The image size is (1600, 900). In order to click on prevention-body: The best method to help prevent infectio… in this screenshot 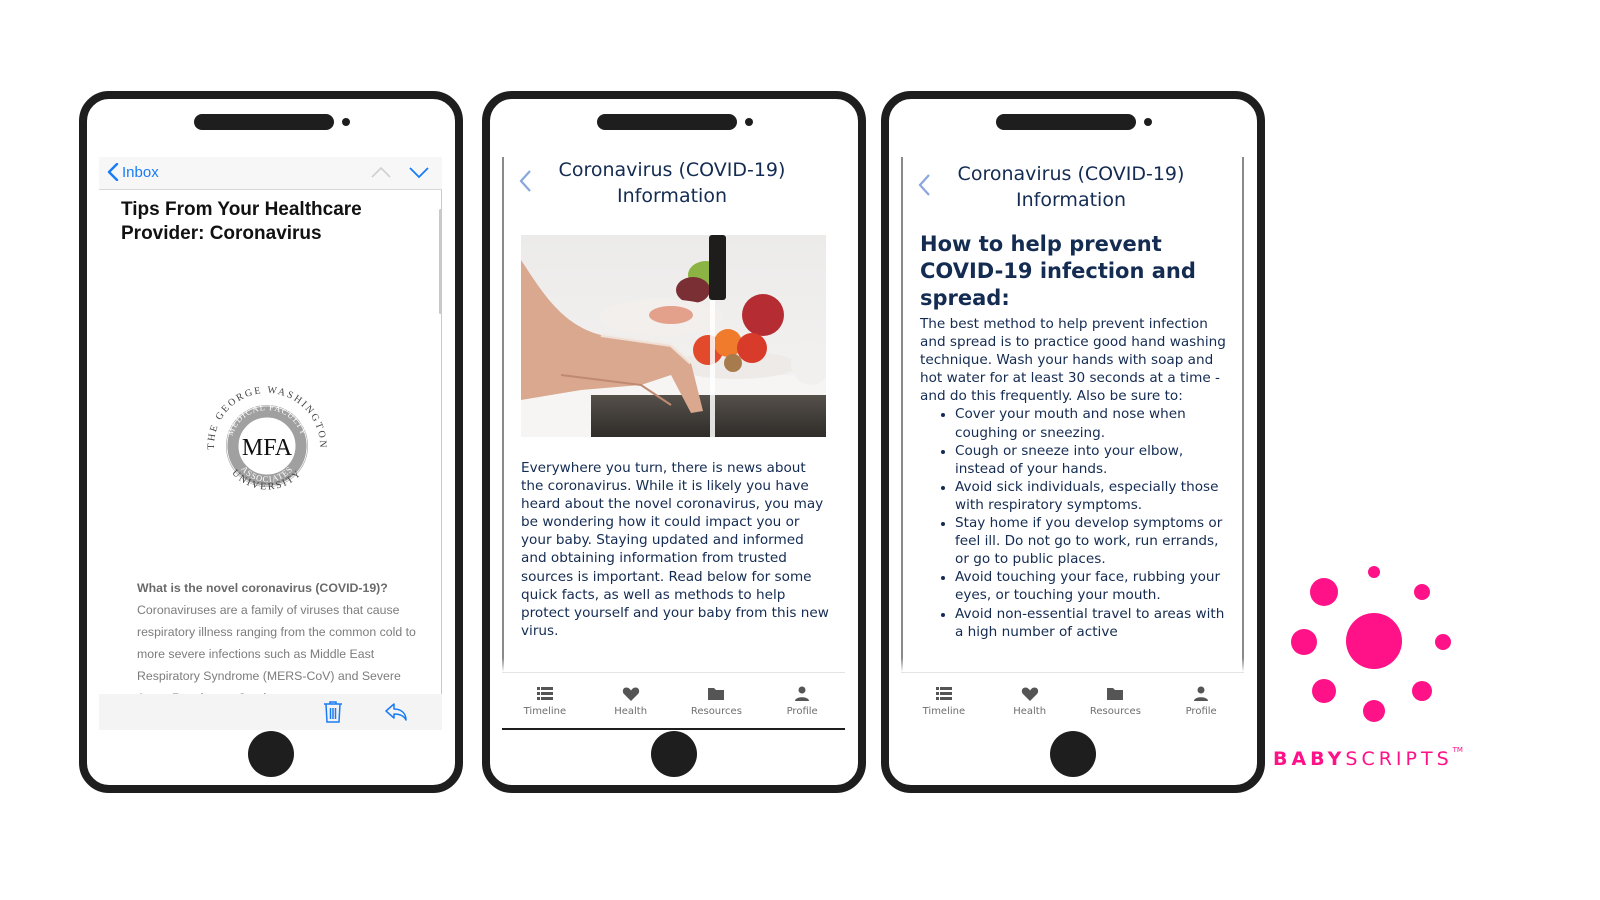, I will do `click(1078, 478)`.